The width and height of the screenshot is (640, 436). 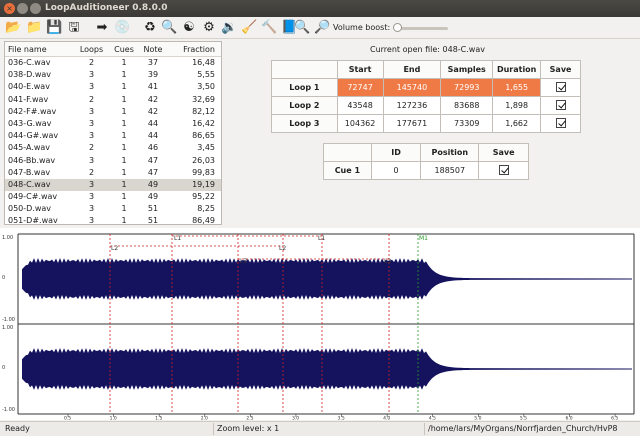 I want to click on settings-icon: ⚙, so click(x=209, y=28).